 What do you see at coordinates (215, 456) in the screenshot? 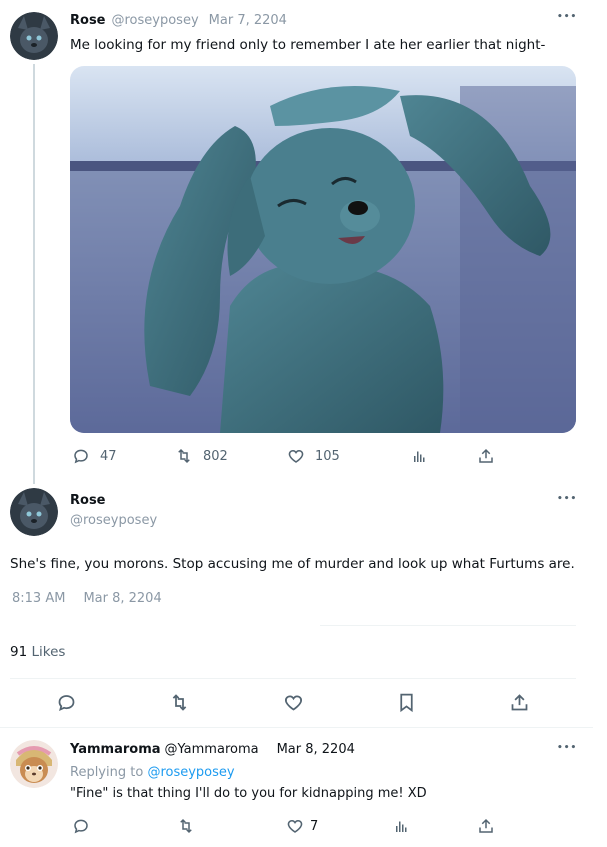
I see `retweet-count: 802` at bounding box center [215, 456].